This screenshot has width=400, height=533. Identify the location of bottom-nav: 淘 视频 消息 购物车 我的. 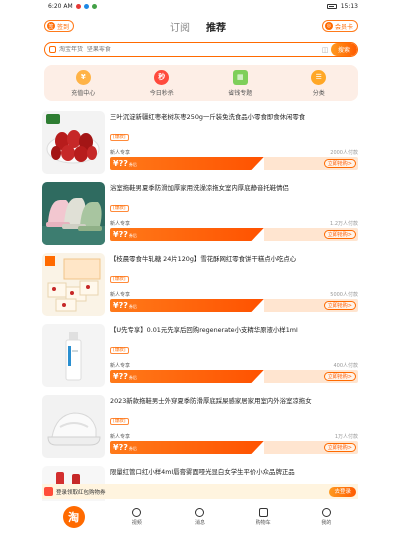
(200, 517).